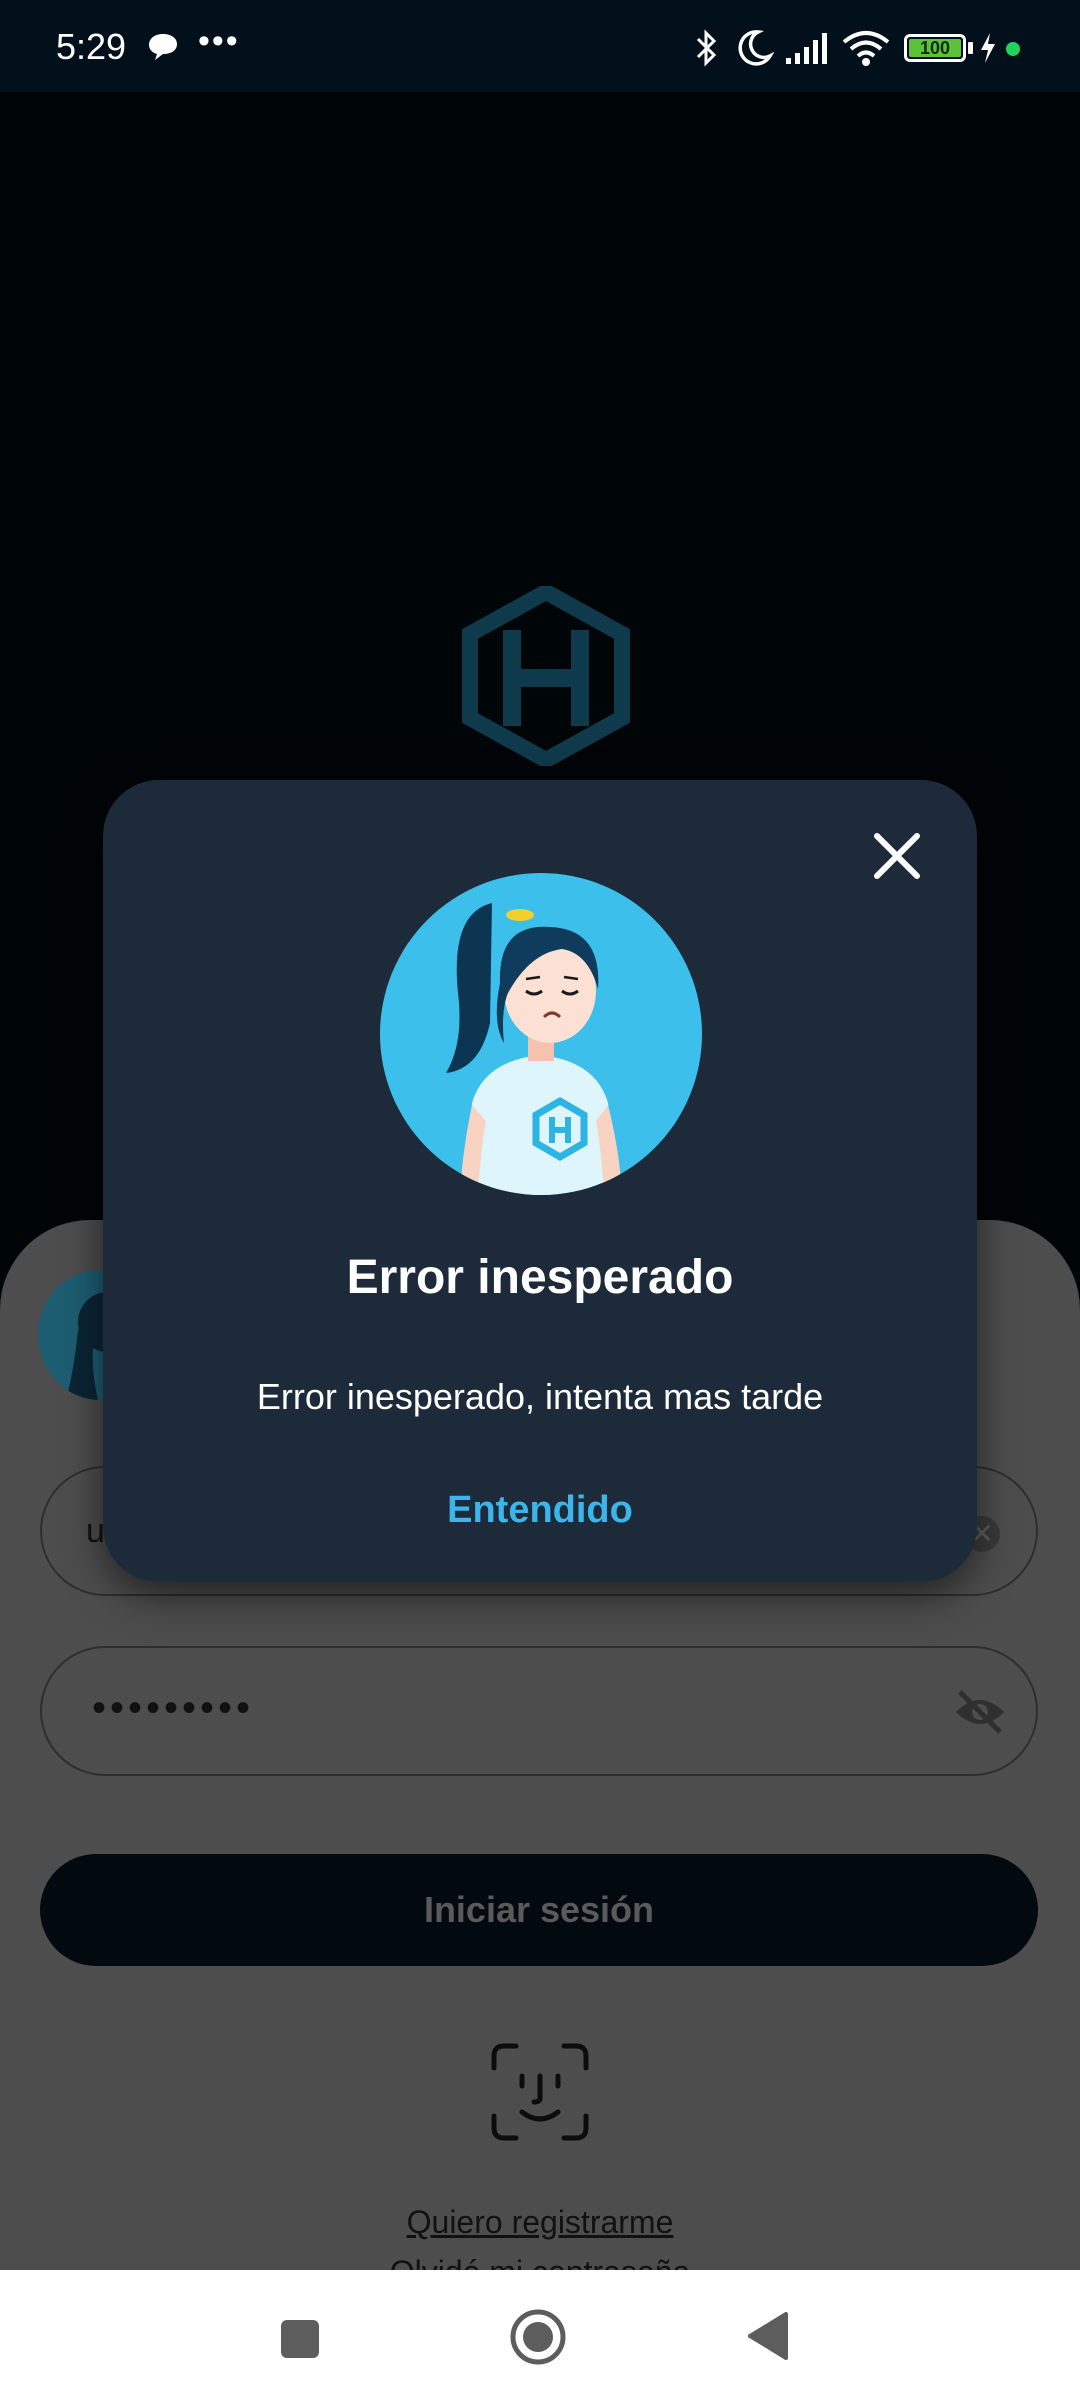 The height and width of the screenshot is (2400, 1080). Describe the element at coordinates (163, 49) in the screenshot. I see `chat-icon` at that location.